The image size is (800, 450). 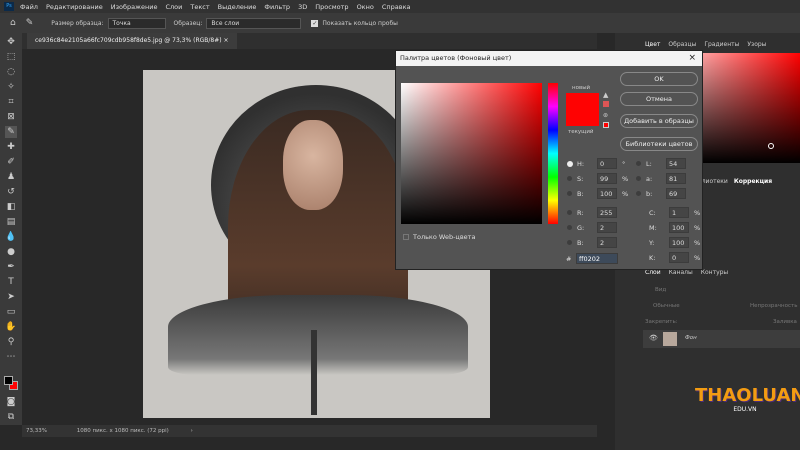 I want to click on zoom-level: 73,33%, so click(x=36, y=431).